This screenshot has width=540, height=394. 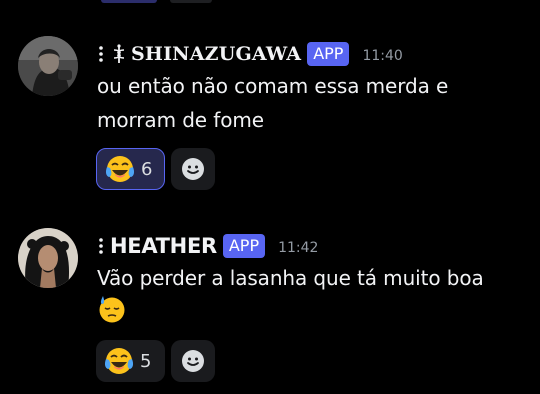 I want to click on timestamp: 11:42, so click(x=298, y=248).